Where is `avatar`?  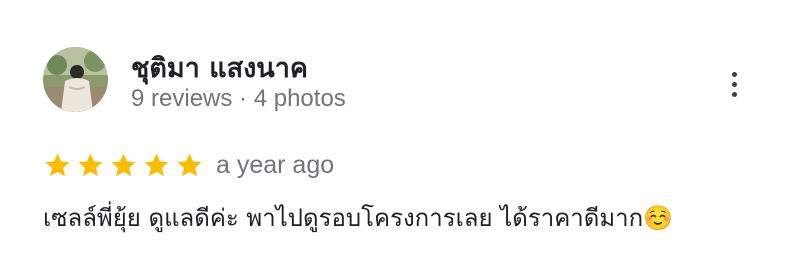 avatar is located at coordinates (75, 79).